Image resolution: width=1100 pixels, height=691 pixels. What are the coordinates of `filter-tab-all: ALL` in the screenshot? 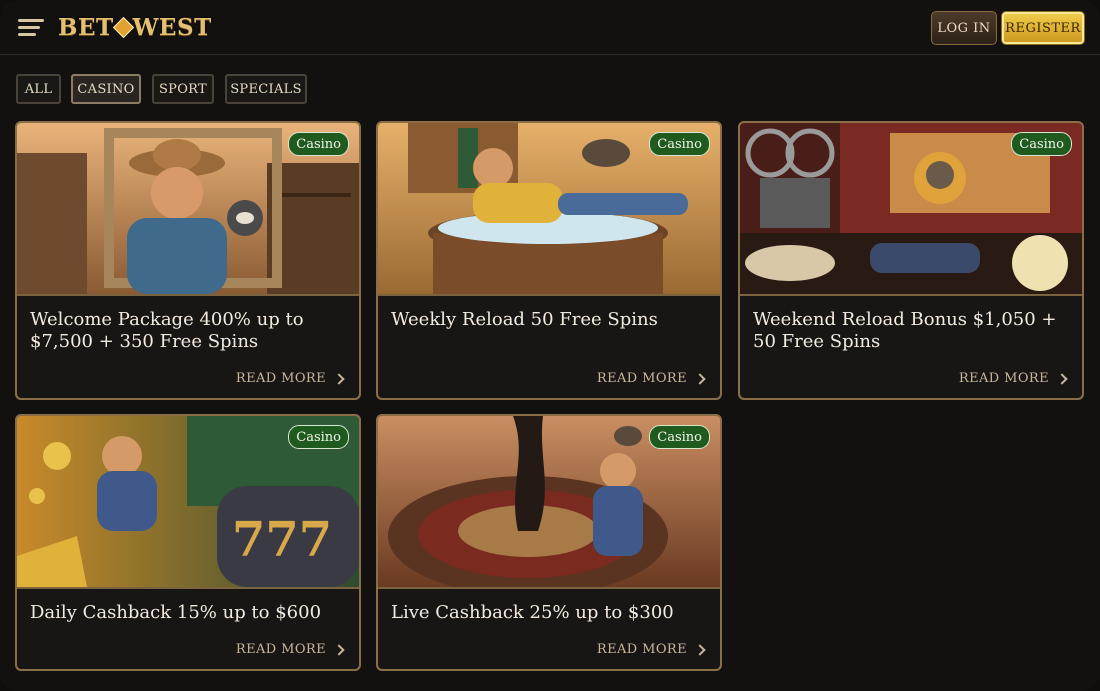 It's located at (38, 89).